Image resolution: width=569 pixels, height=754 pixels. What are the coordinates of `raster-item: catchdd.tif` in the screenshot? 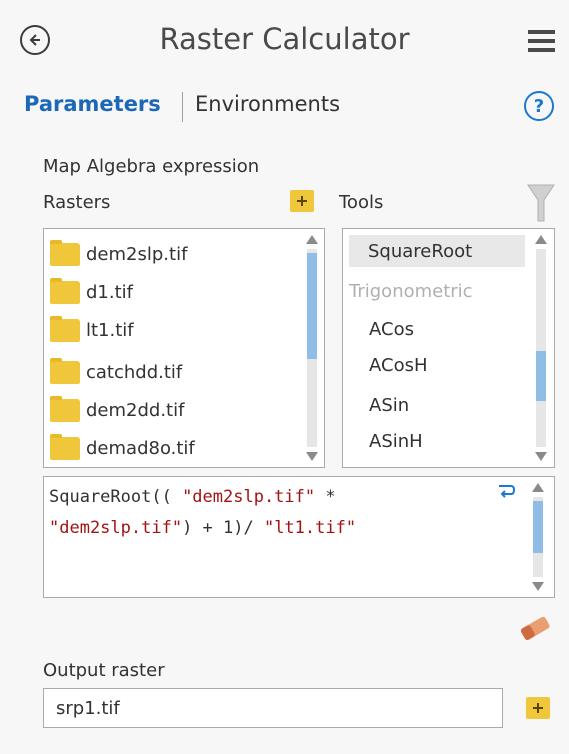 It's located at (116, 372).